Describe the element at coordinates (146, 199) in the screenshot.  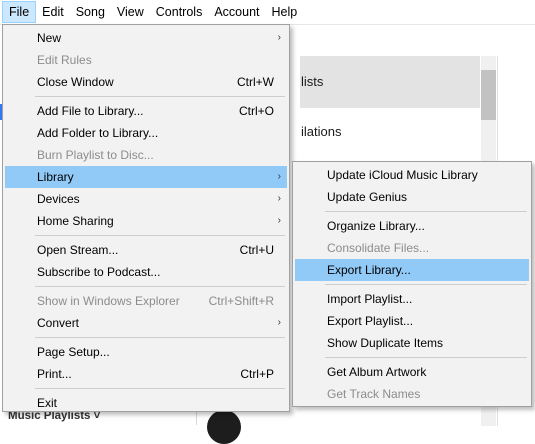
I see `menu-item-devices: Devices ›` at that location.